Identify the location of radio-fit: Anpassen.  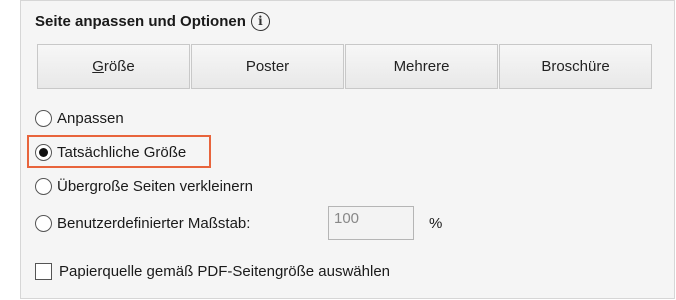
(79, 118).